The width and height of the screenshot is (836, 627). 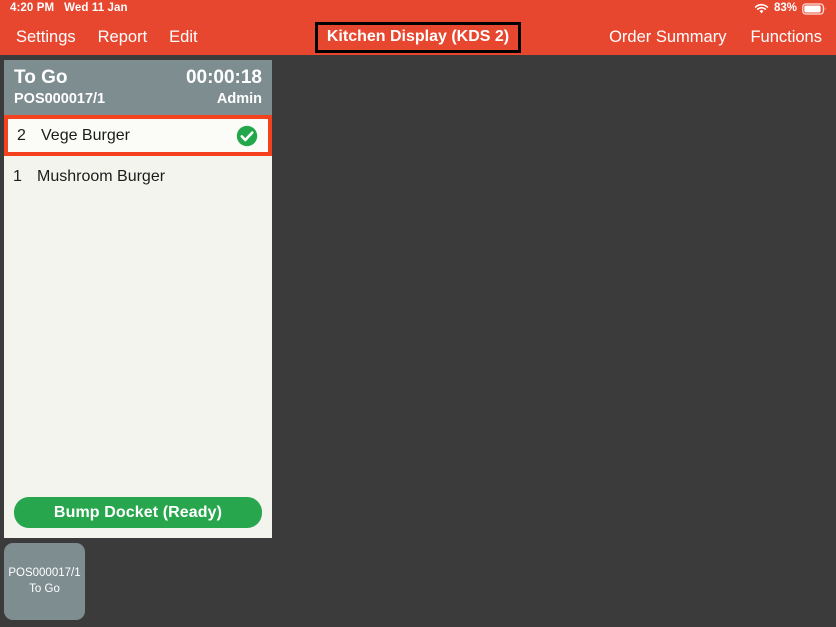 I want to click on nav-edit: Edit, so click(x=183, y=37).